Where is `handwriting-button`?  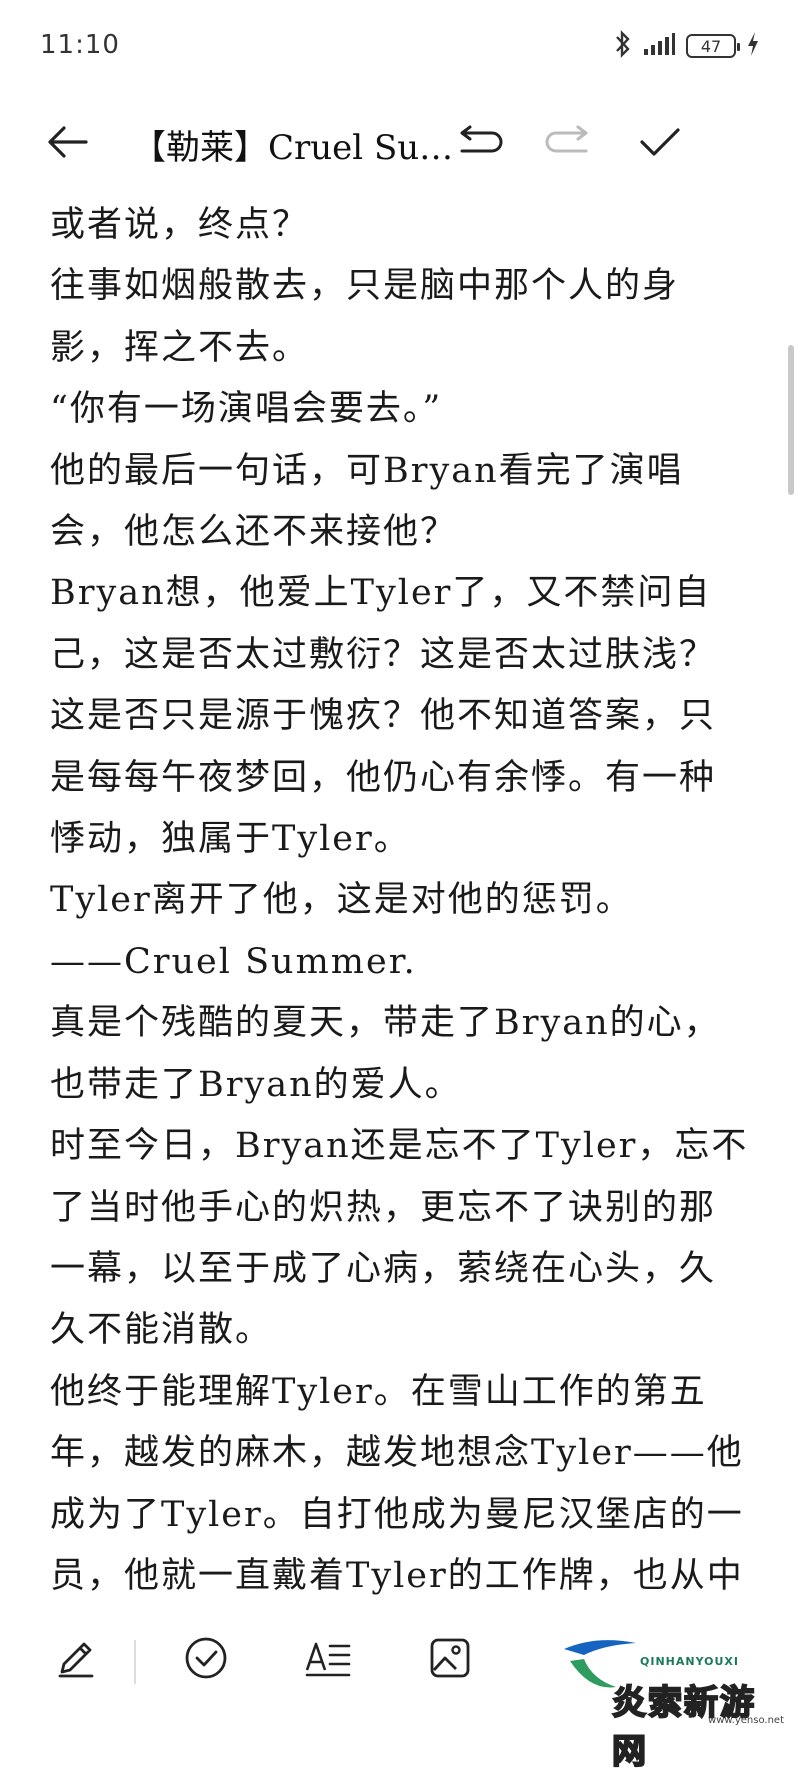
handwriting-button is located at coordinates (76, 1660).